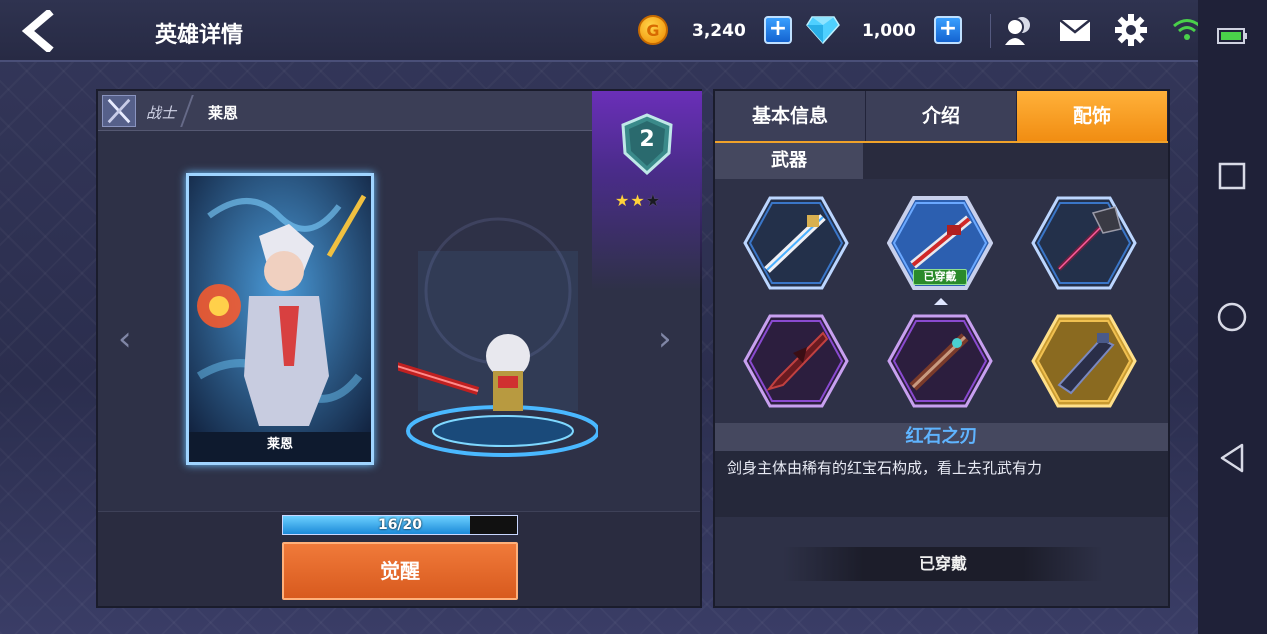  What do you see at coordinates (600, 31) in the screenshot?
I see `top-bar: 英雄详情 G 3,240 + 1,000 +` at bounding box center [600, 31].